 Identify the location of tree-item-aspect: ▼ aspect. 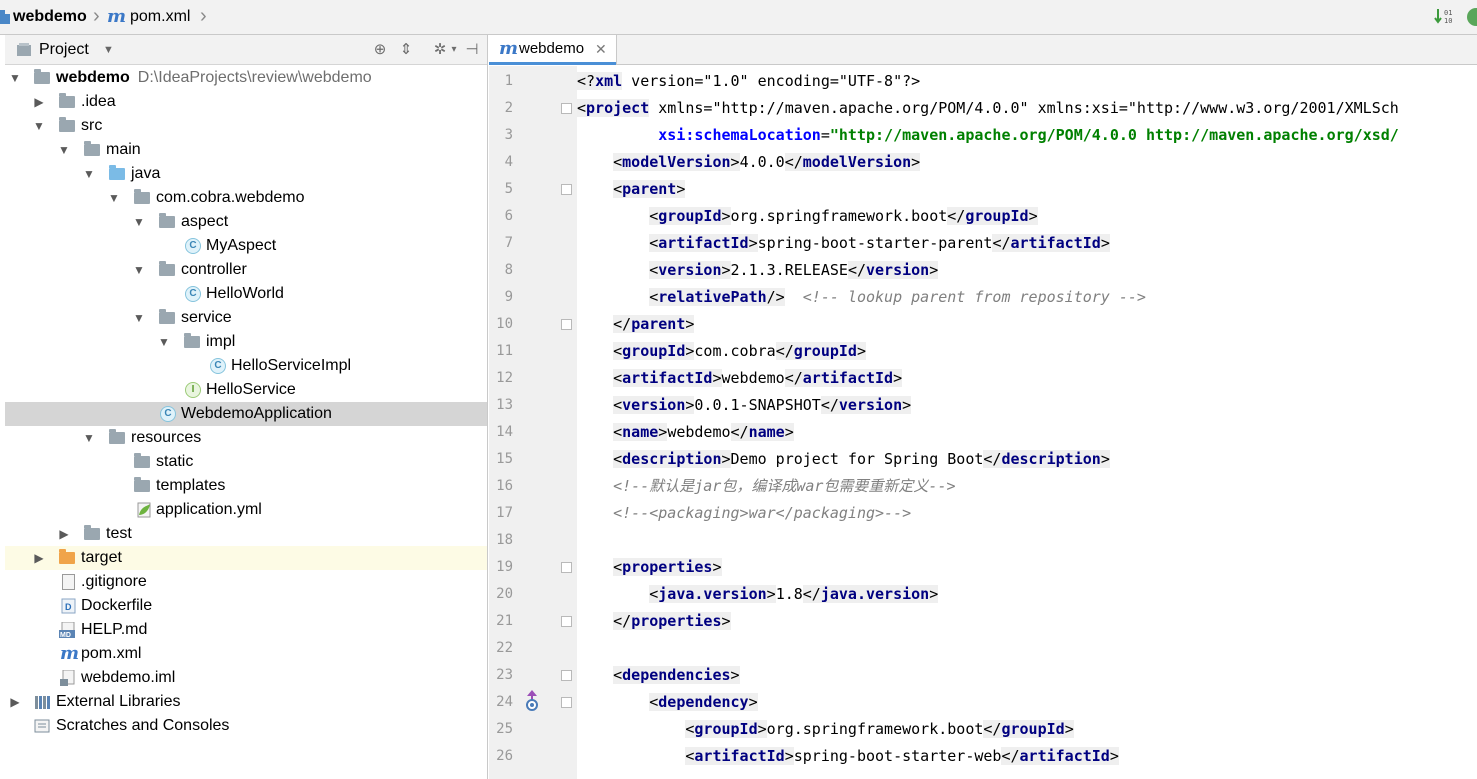
(246, 222).